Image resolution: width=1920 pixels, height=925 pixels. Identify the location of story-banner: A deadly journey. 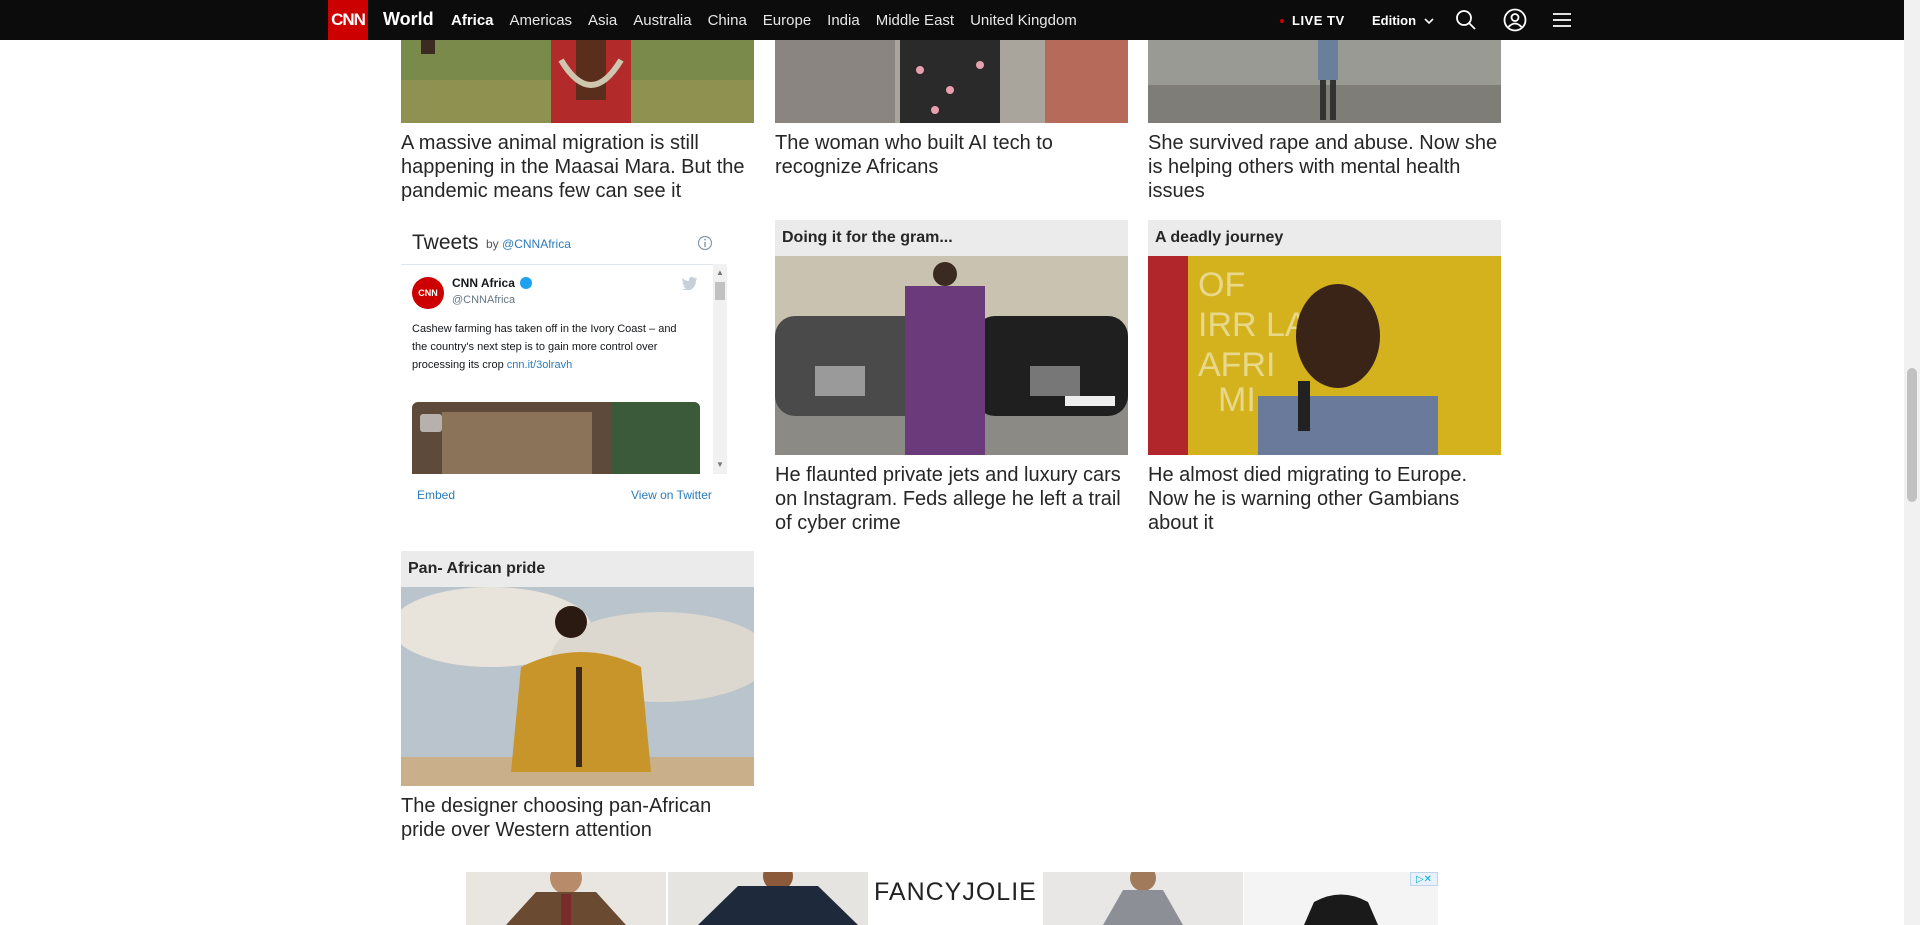
(1324, 238).